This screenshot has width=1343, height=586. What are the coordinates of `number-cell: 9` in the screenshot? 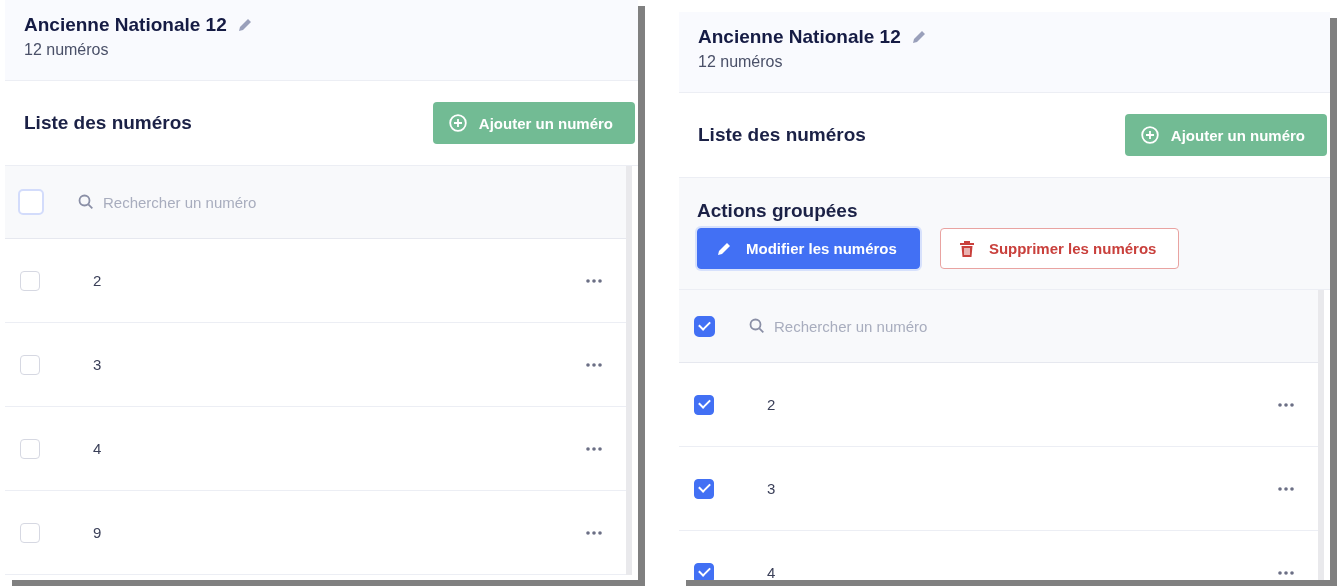 It's located at (97, 532).